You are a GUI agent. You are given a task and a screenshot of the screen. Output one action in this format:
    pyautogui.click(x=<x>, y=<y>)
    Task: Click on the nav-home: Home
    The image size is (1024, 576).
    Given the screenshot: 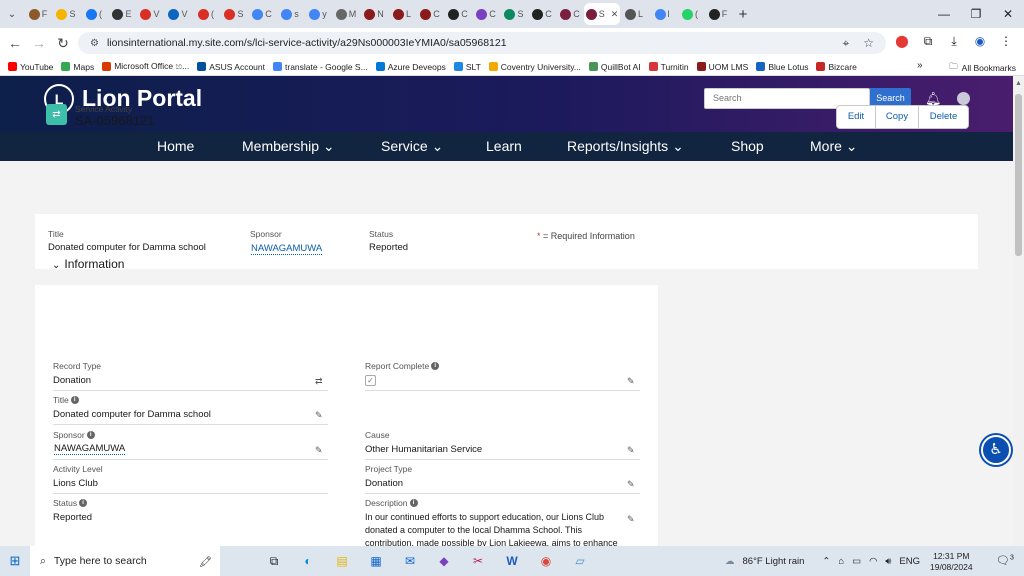 What is the action you would take?
    pyautogui.click(x=175, y=146)
    